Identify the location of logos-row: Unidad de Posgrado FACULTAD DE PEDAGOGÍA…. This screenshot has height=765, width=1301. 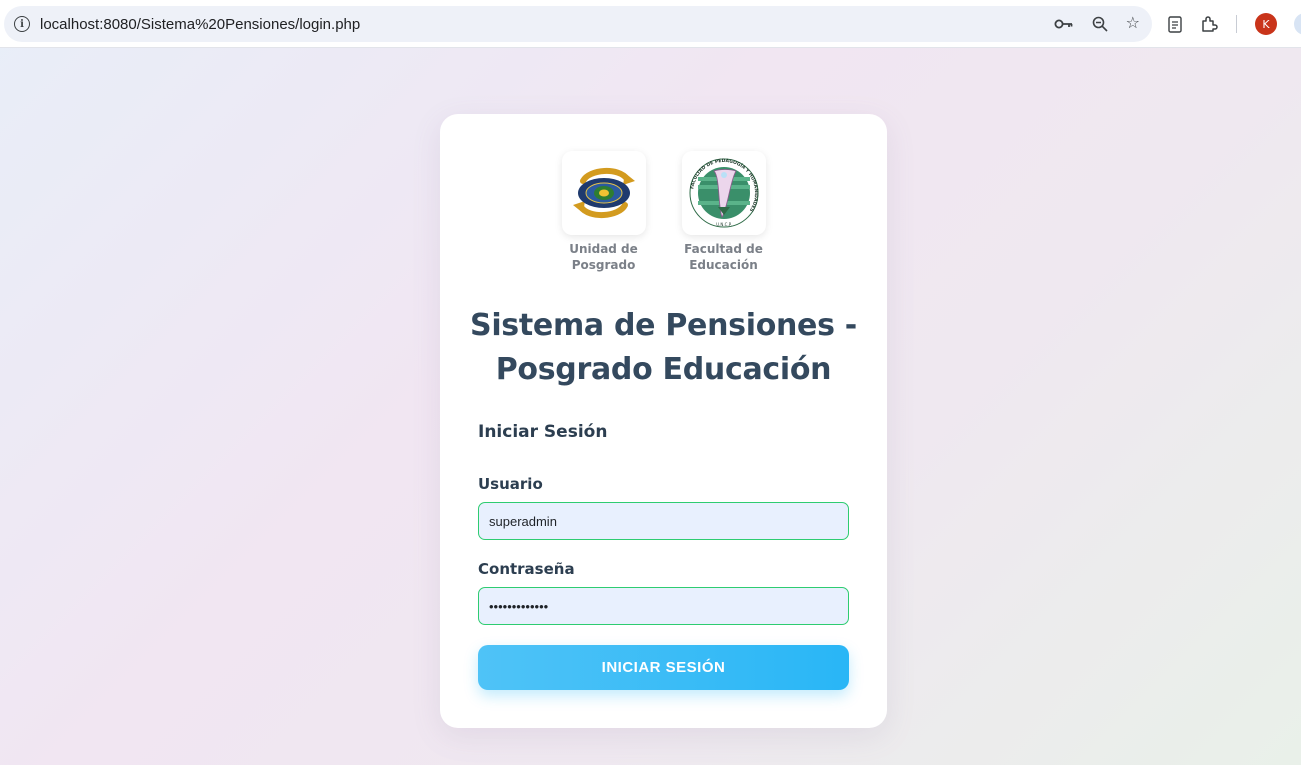
(663, 212).